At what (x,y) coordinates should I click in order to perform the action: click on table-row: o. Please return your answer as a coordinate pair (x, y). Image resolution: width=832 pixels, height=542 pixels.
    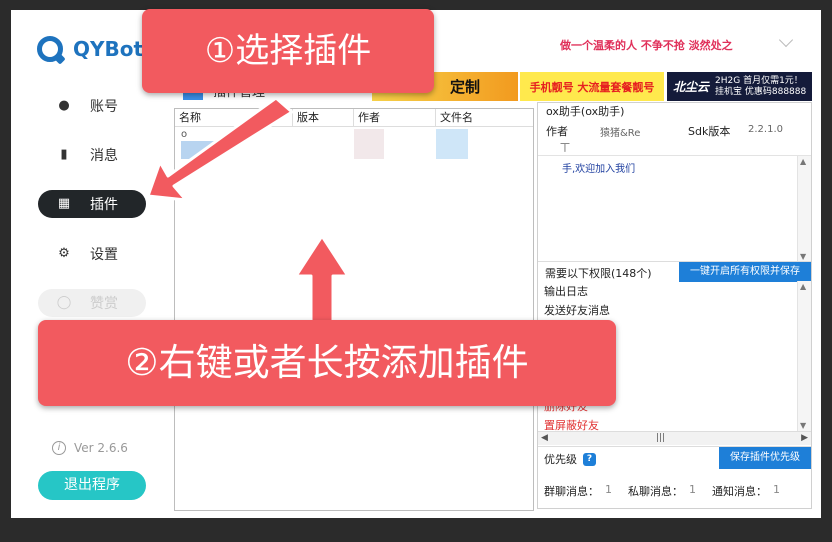
    Looking at the image, I should click on (354, 144).